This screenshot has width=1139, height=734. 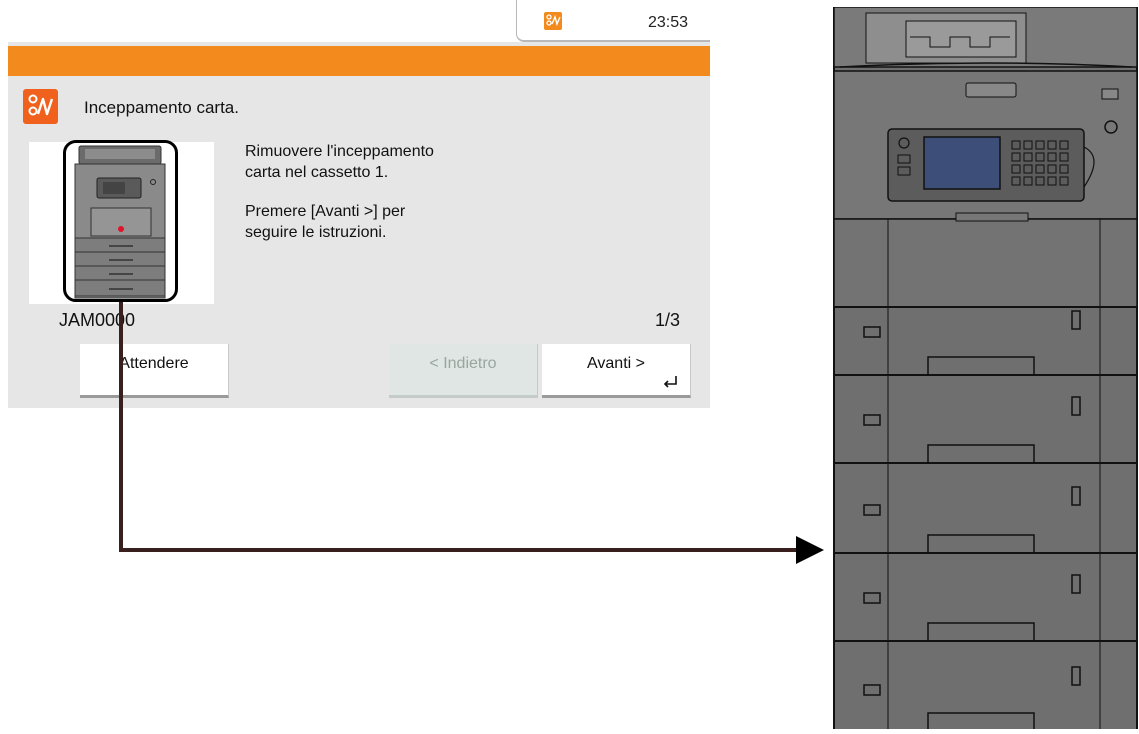 What do you see at coordinates (339, 151) in the screenshot?
I see `message-line: Rimuovere l'inceppamento` at bounding box center [339, 151].